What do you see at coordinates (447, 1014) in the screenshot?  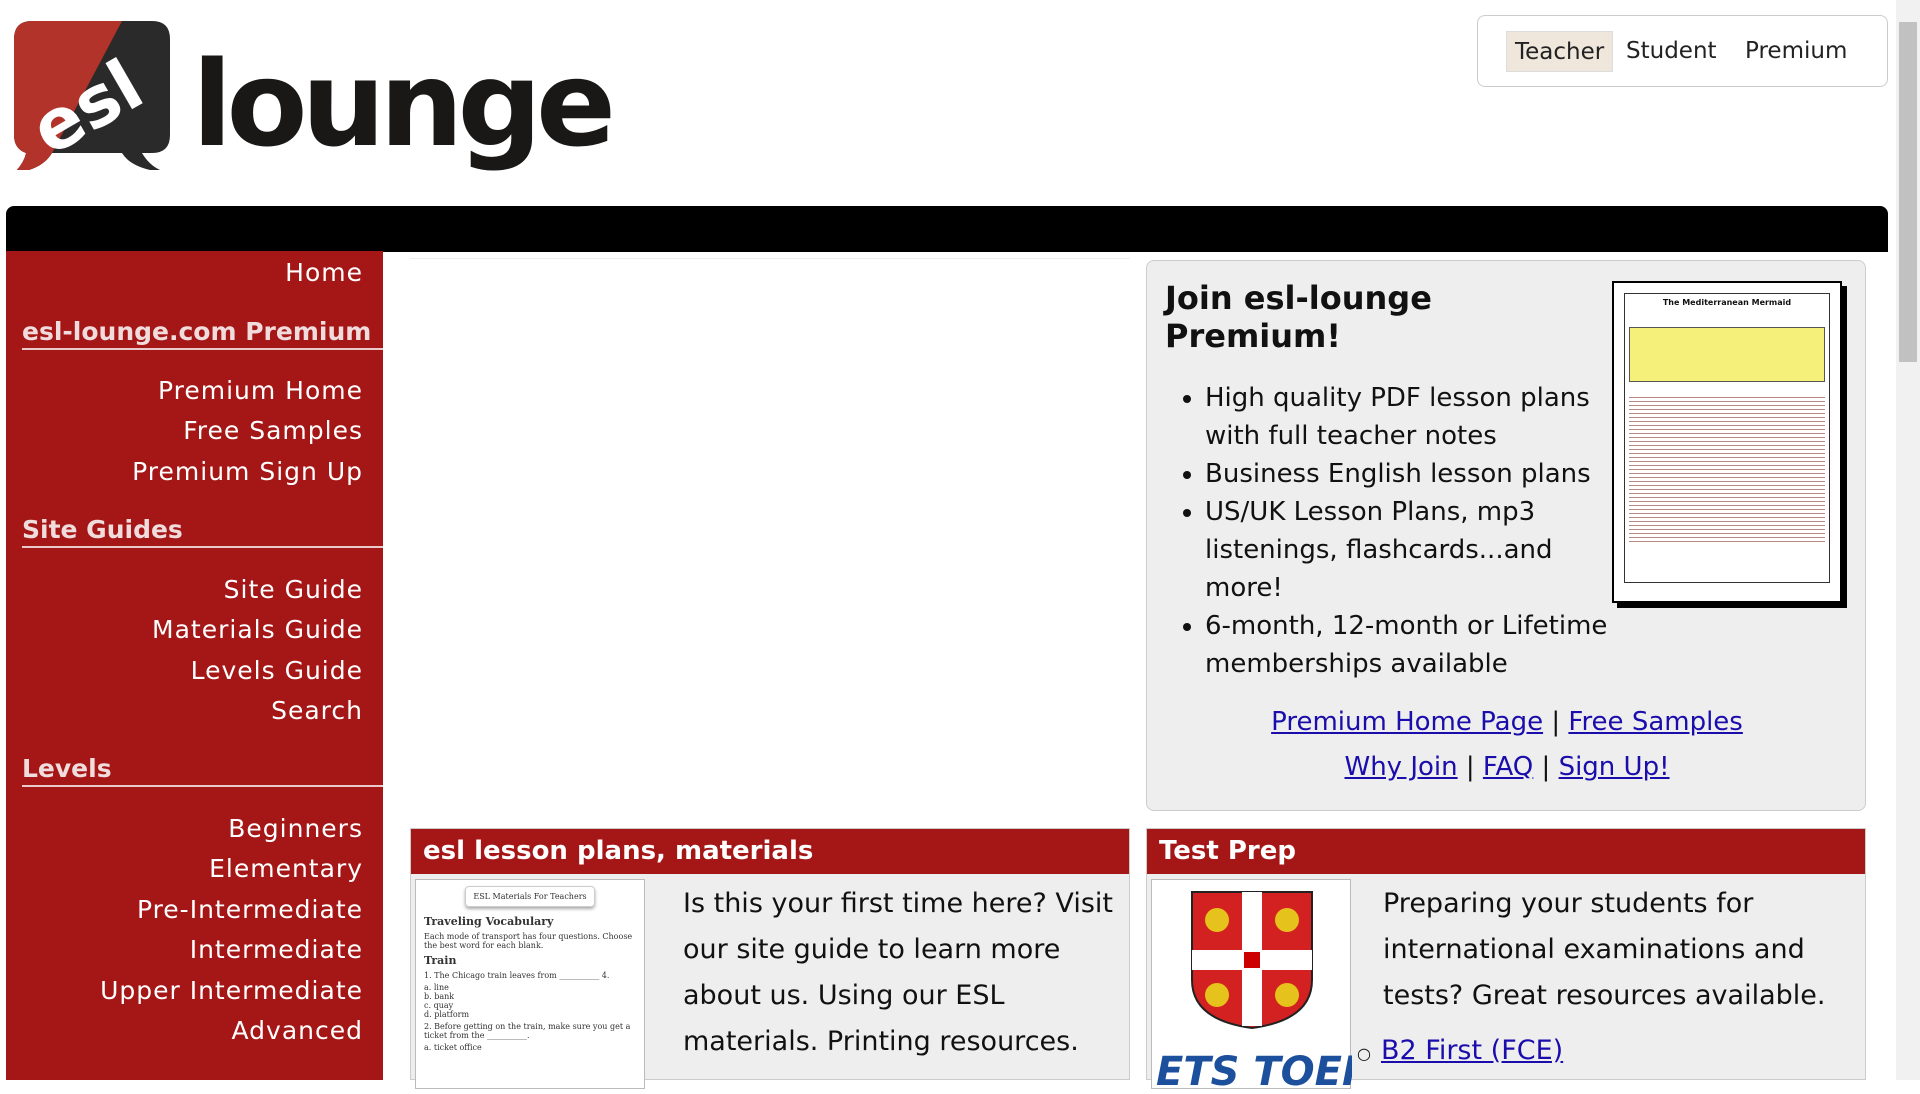 I see `worksheet-option: d. platform` at bounding box center [447, 1014].